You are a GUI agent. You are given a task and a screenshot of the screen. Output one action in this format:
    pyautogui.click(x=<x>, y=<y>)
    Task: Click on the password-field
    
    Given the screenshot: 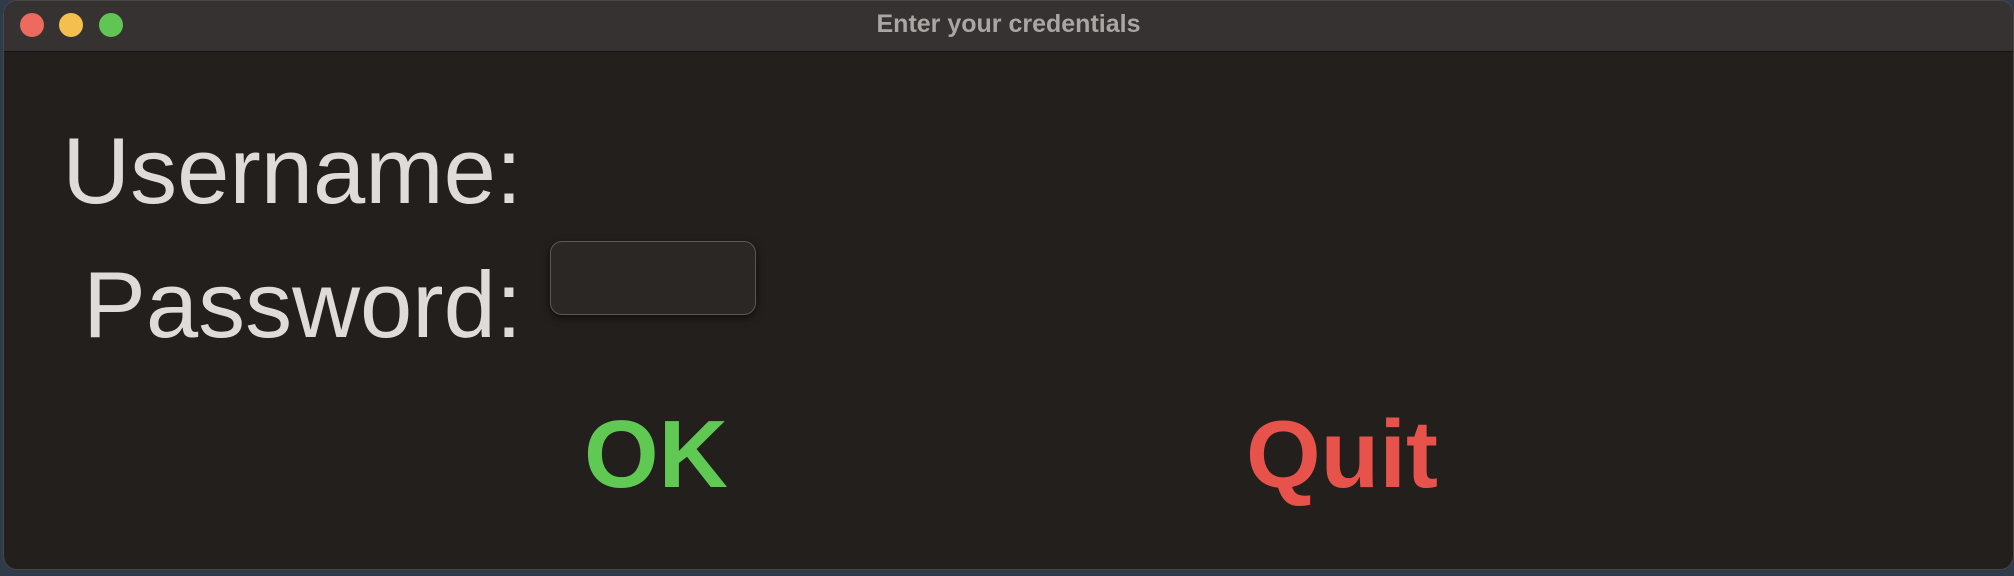 What is the action you would take?
    pyautogui.click(x=653, y=278)
    